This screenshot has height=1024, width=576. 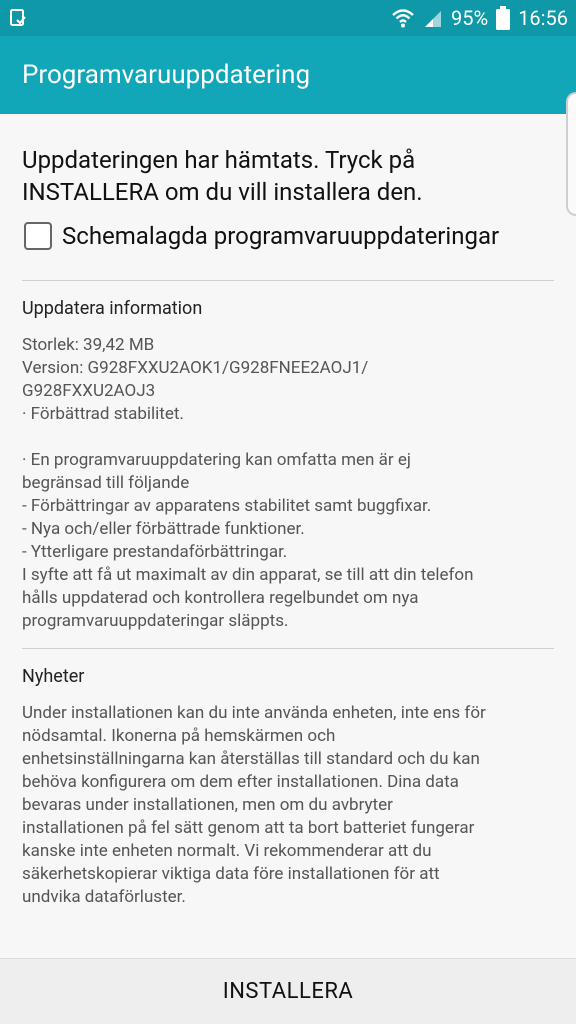 What do you see at coordinates (503, 18) in the screenshot?
I see `battery-icon` at bounding box center [503, 18].